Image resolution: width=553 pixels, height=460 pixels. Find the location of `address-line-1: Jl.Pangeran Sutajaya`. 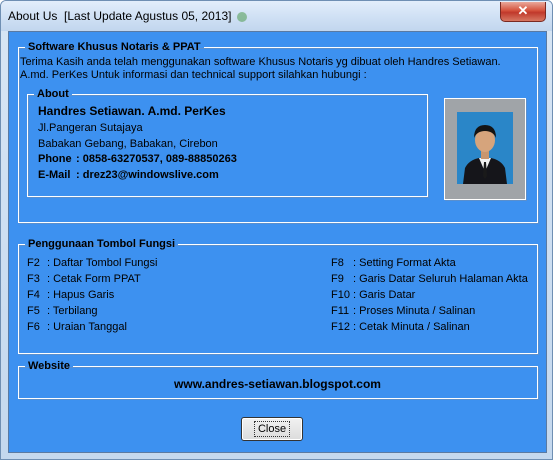

address-line-1: Jl.Pangeran Sutajaya is located at coordinates (90, 128).